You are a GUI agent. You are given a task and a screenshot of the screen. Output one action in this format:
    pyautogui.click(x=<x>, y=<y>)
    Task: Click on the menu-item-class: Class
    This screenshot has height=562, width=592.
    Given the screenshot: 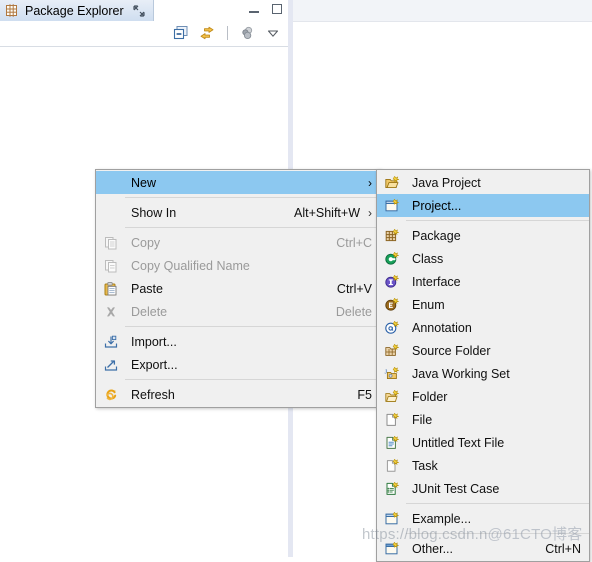 What is the action you would take?
    pyautogui.click(x=483, y=258)
    